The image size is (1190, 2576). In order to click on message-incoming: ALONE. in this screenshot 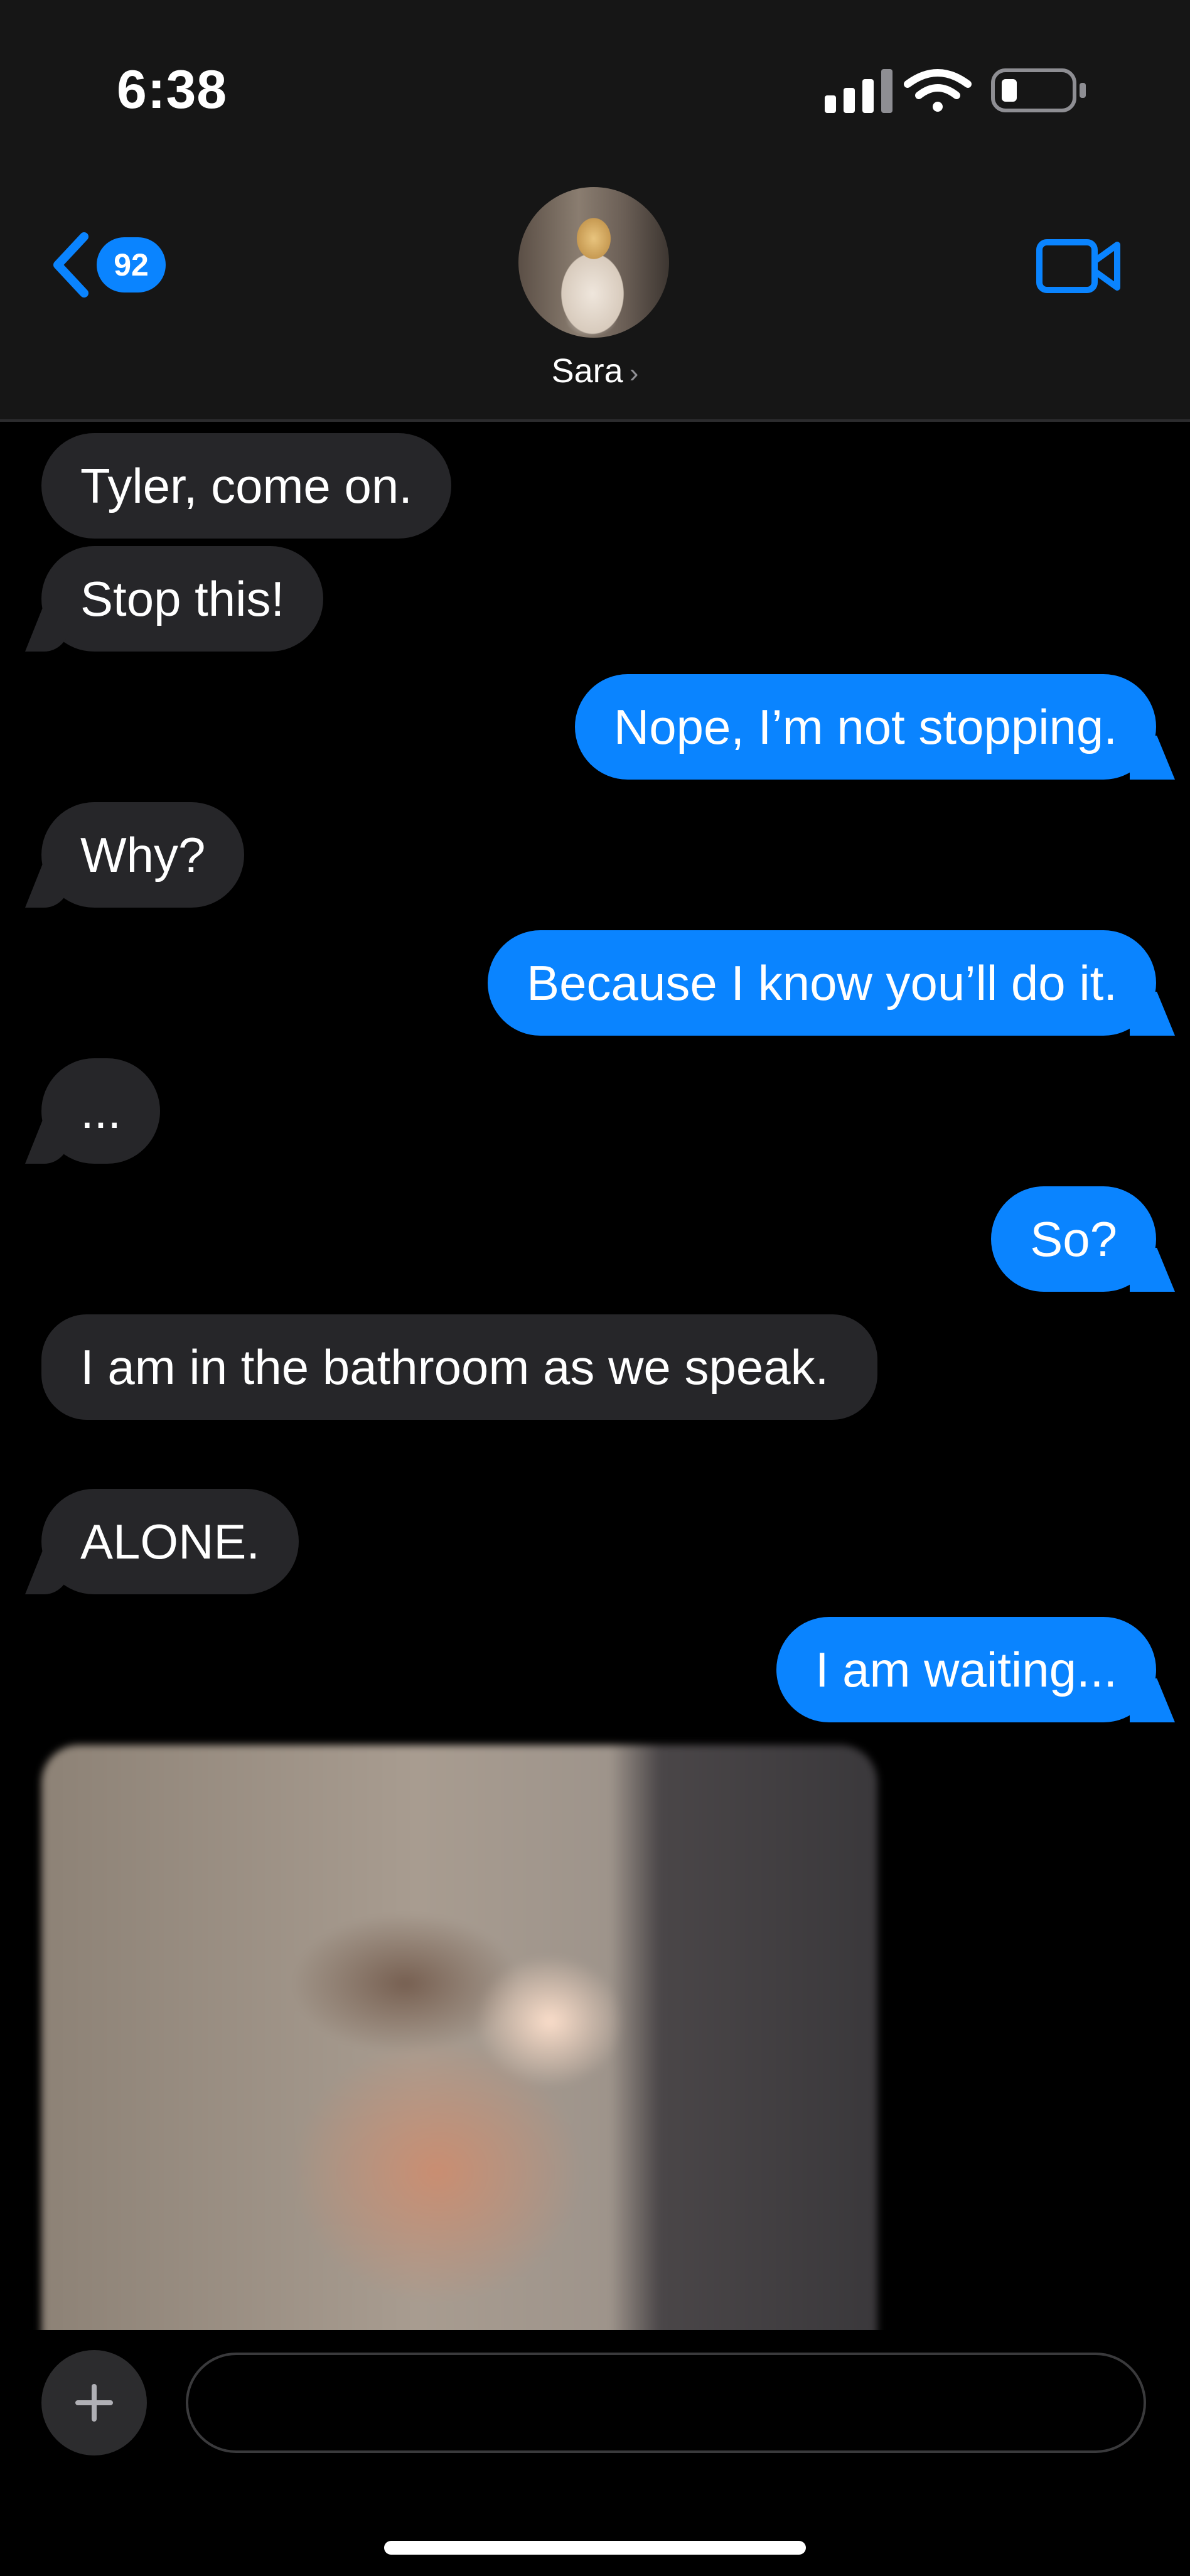, I will do `click(170, 1541)`.